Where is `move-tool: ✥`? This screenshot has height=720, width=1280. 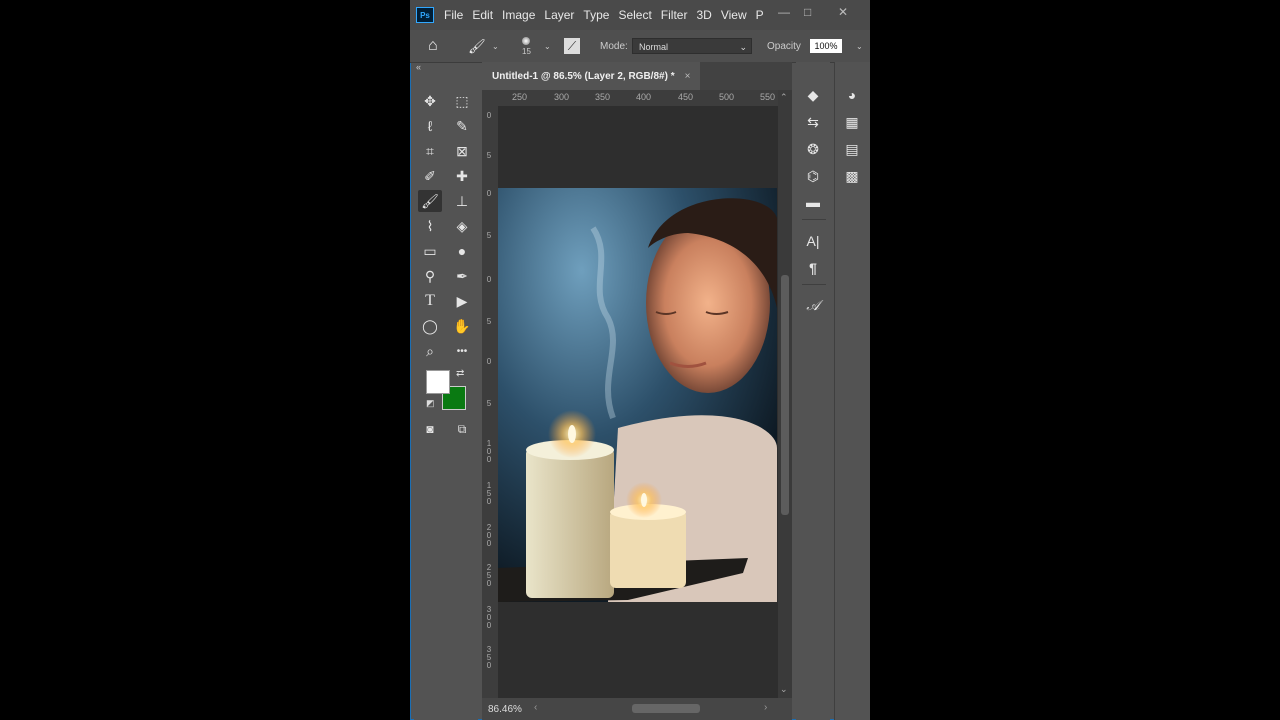
move-tool: ✥ is located at coordinates (430, 101).